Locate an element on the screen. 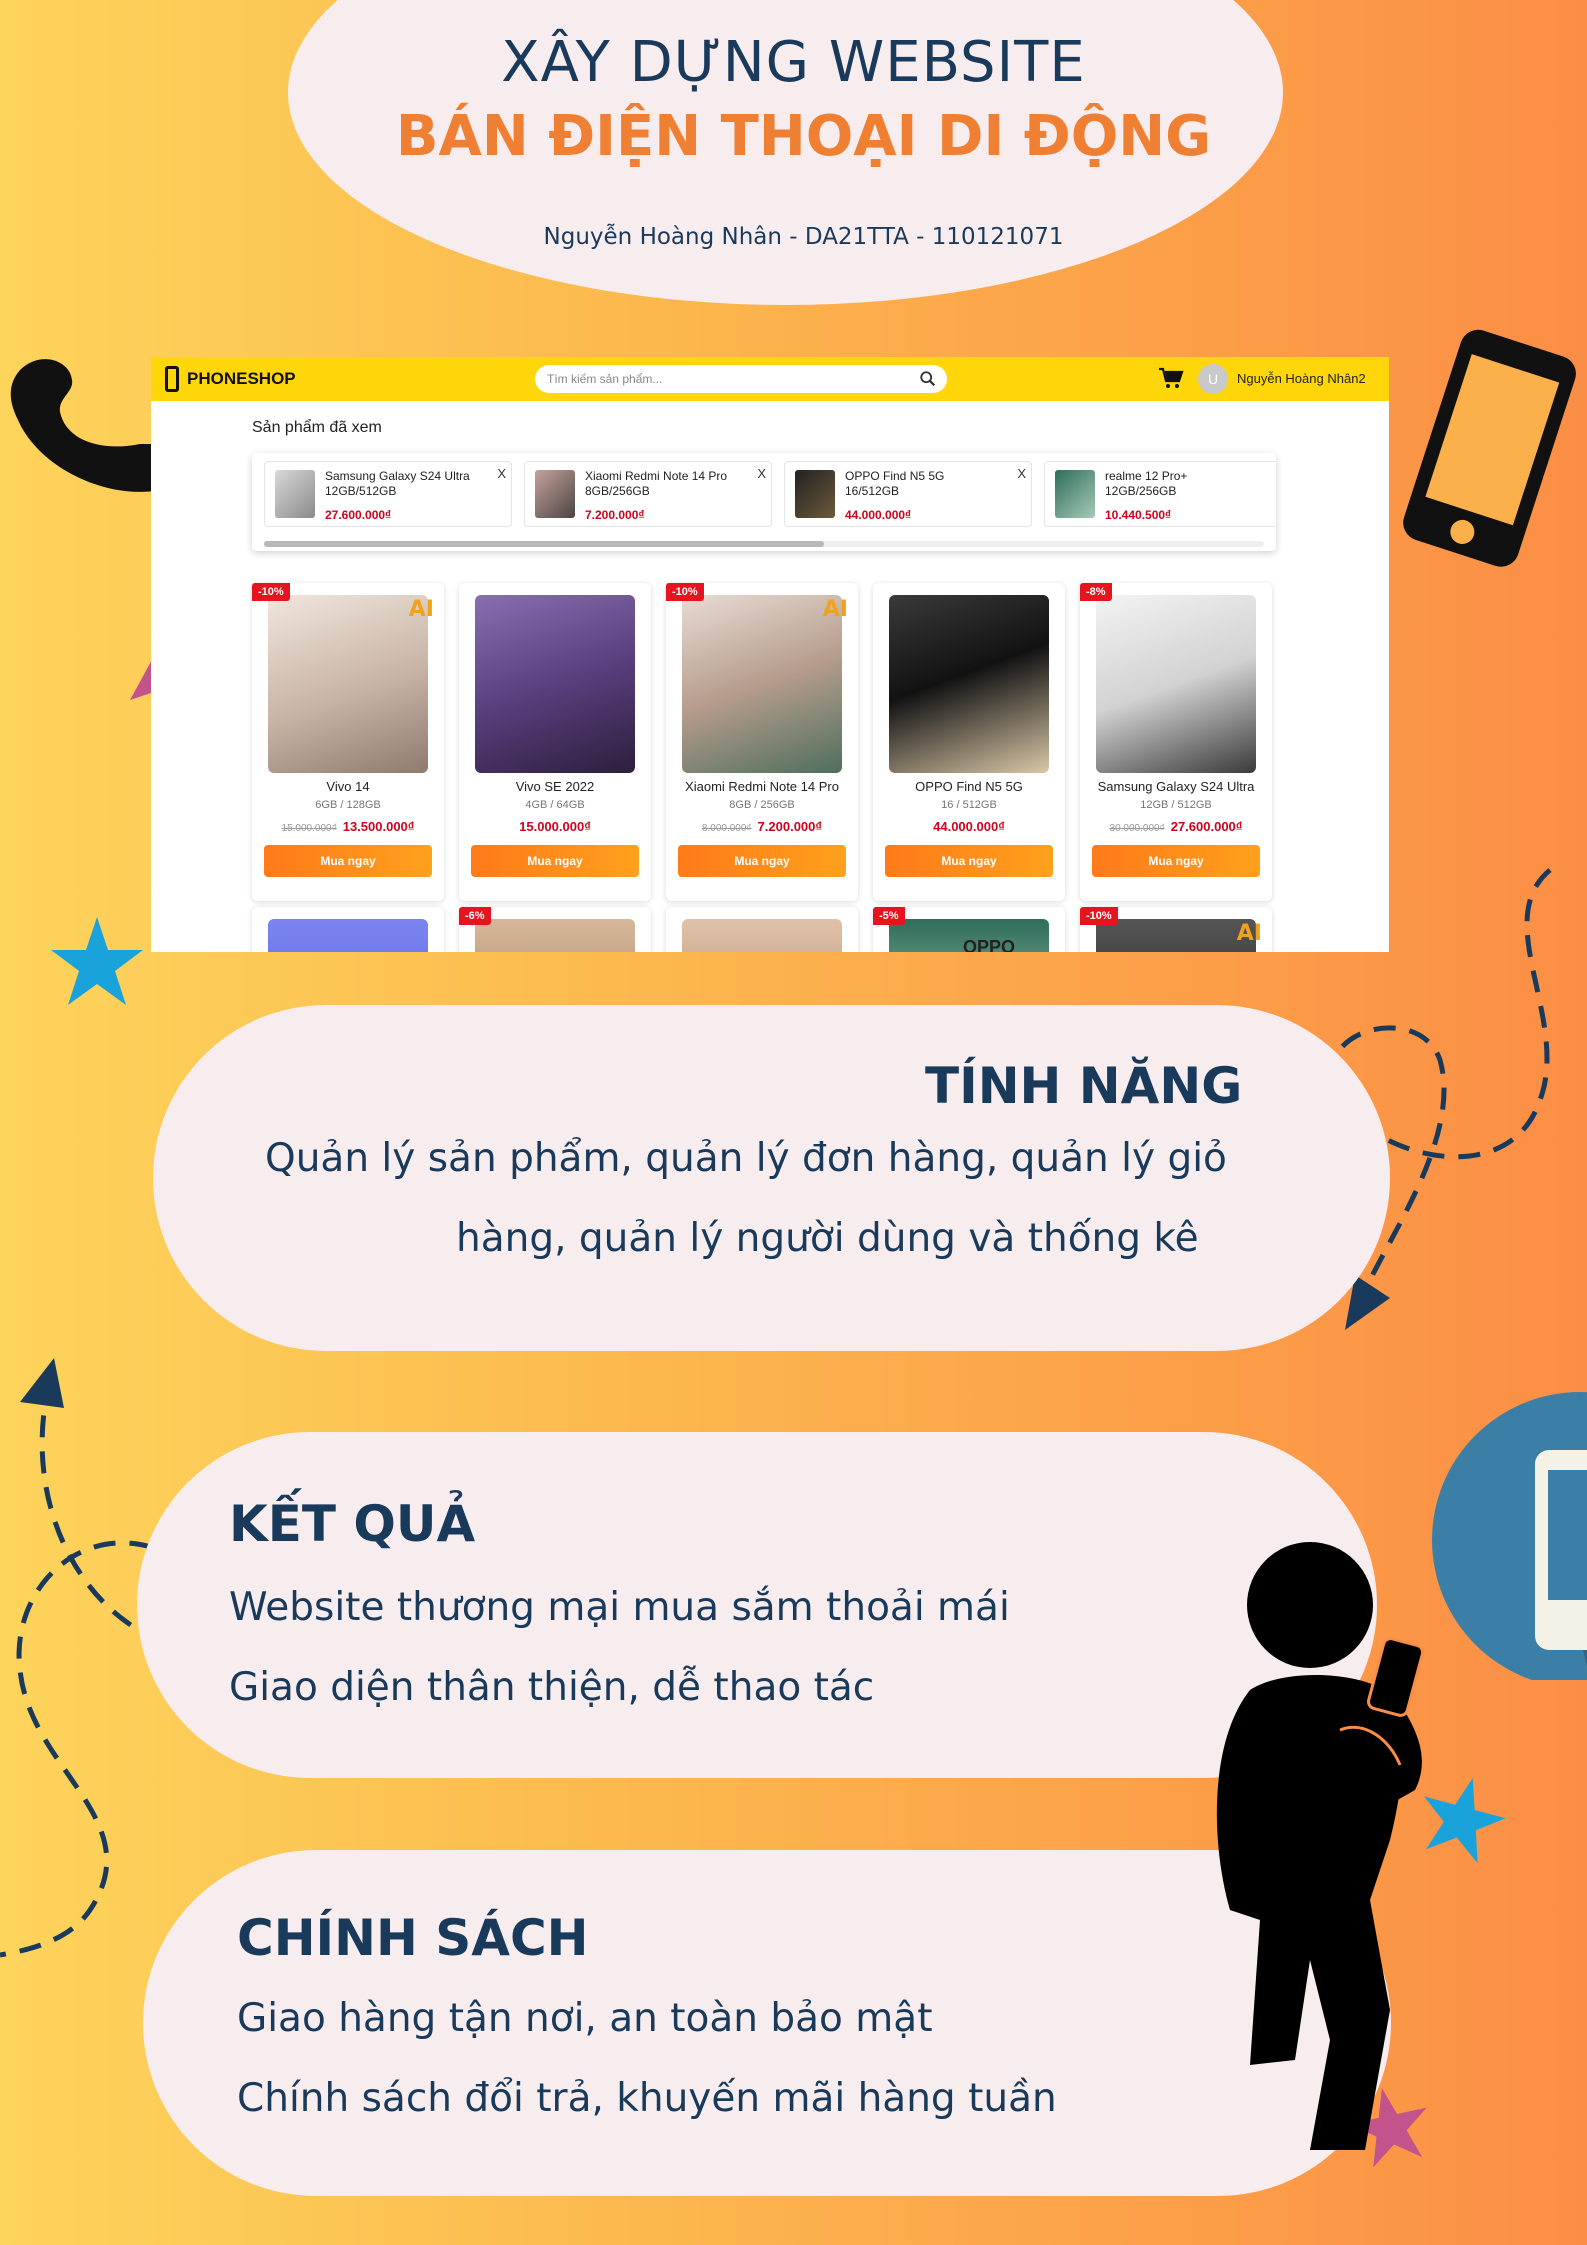 The width and height of the screenshot is (1587, 2245). poster-title-line1: XÂY DỰNG WEBSITE is located at coordinates (793, 62).